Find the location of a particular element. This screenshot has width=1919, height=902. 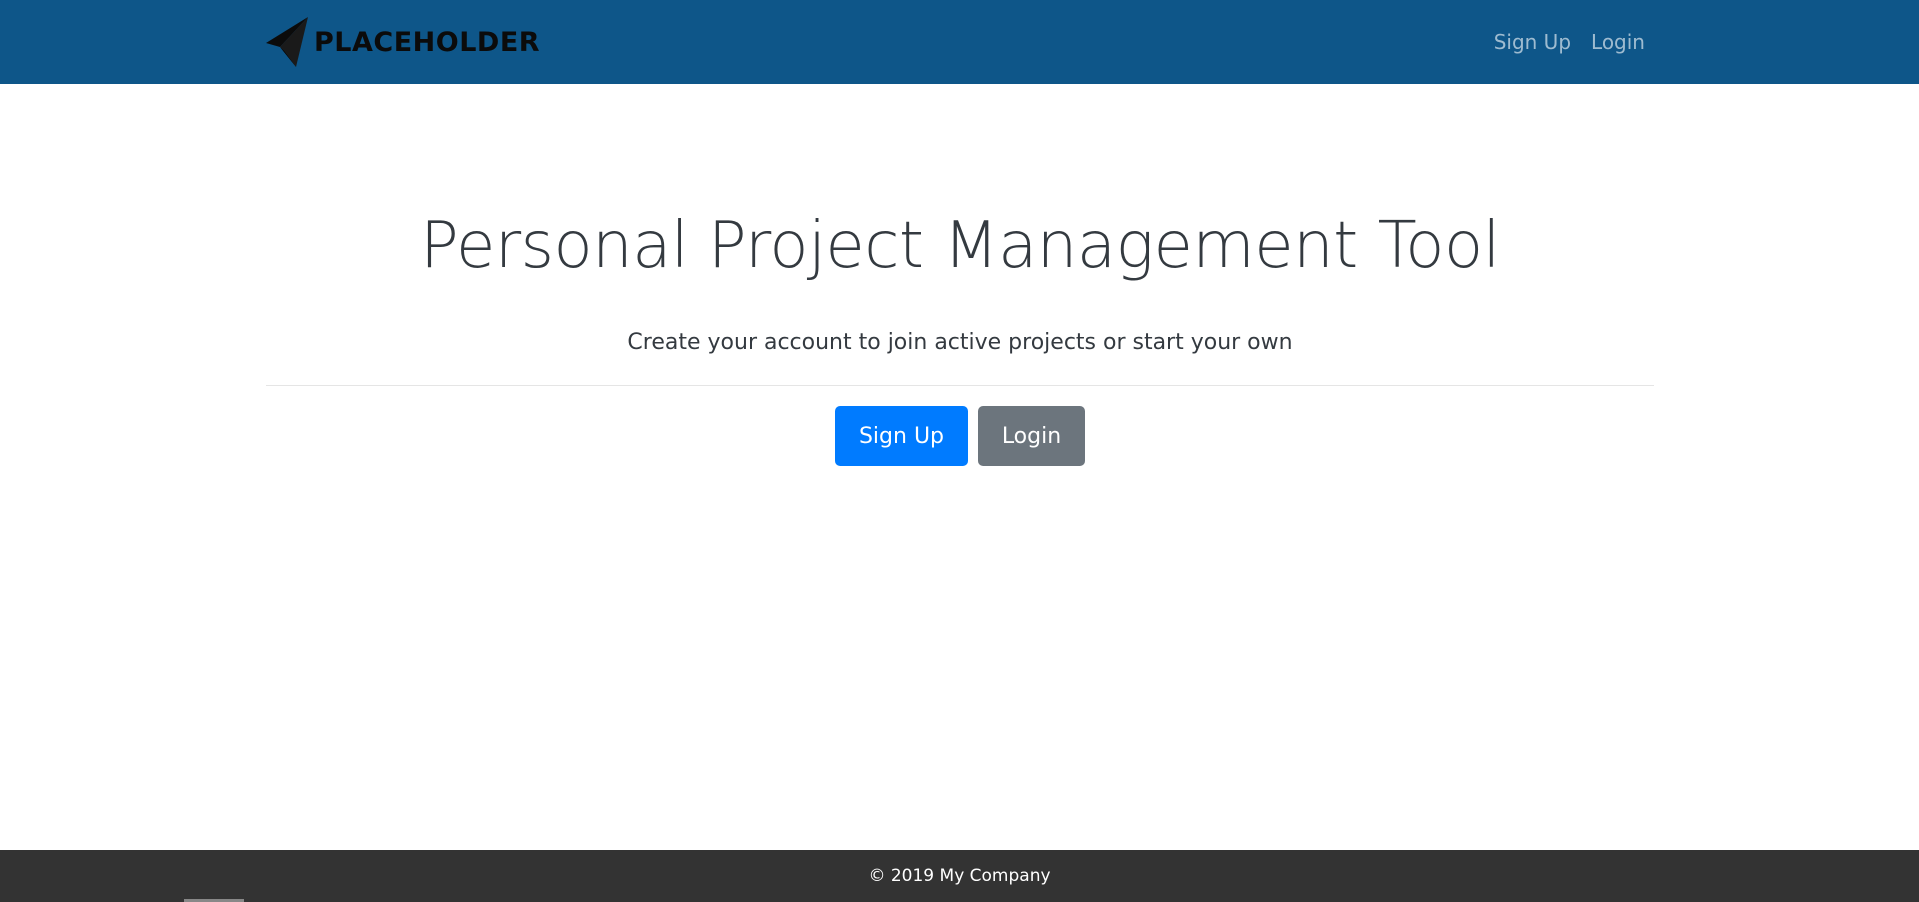

page-title: Personal Project Management Tool is located at coordinates (960, 246).